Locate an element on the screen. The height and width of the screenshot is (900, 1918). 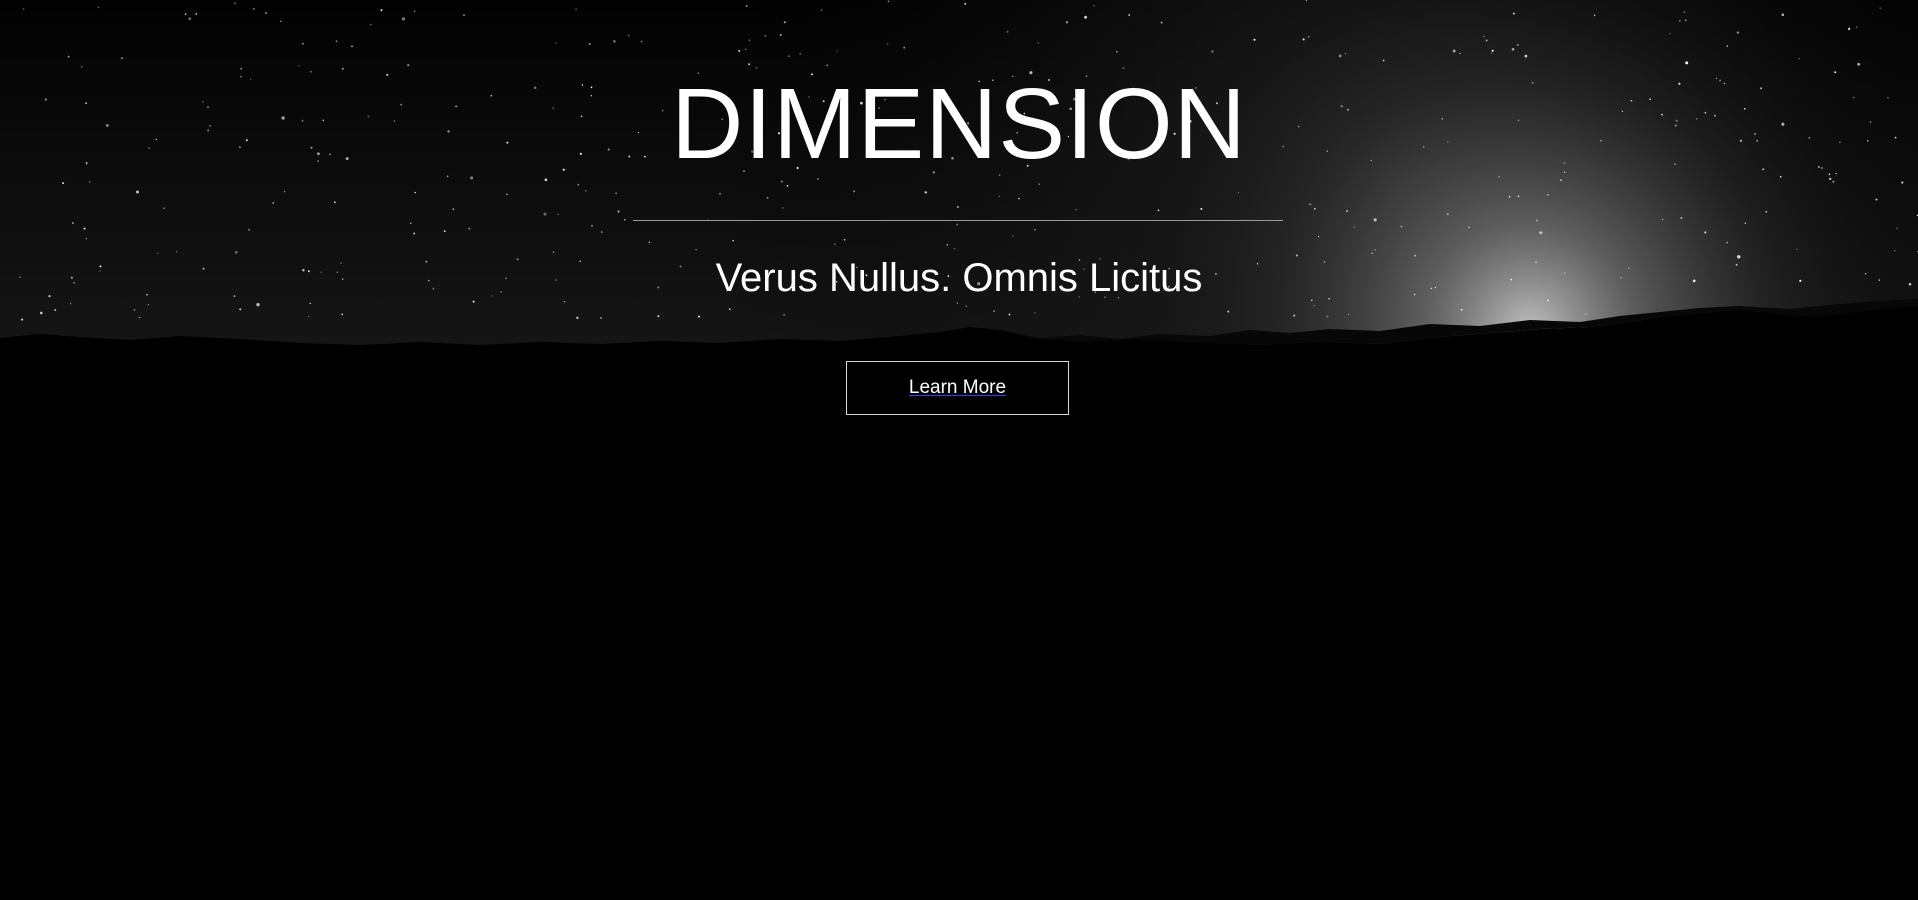
title-divider is located at coordinates (958, 220).